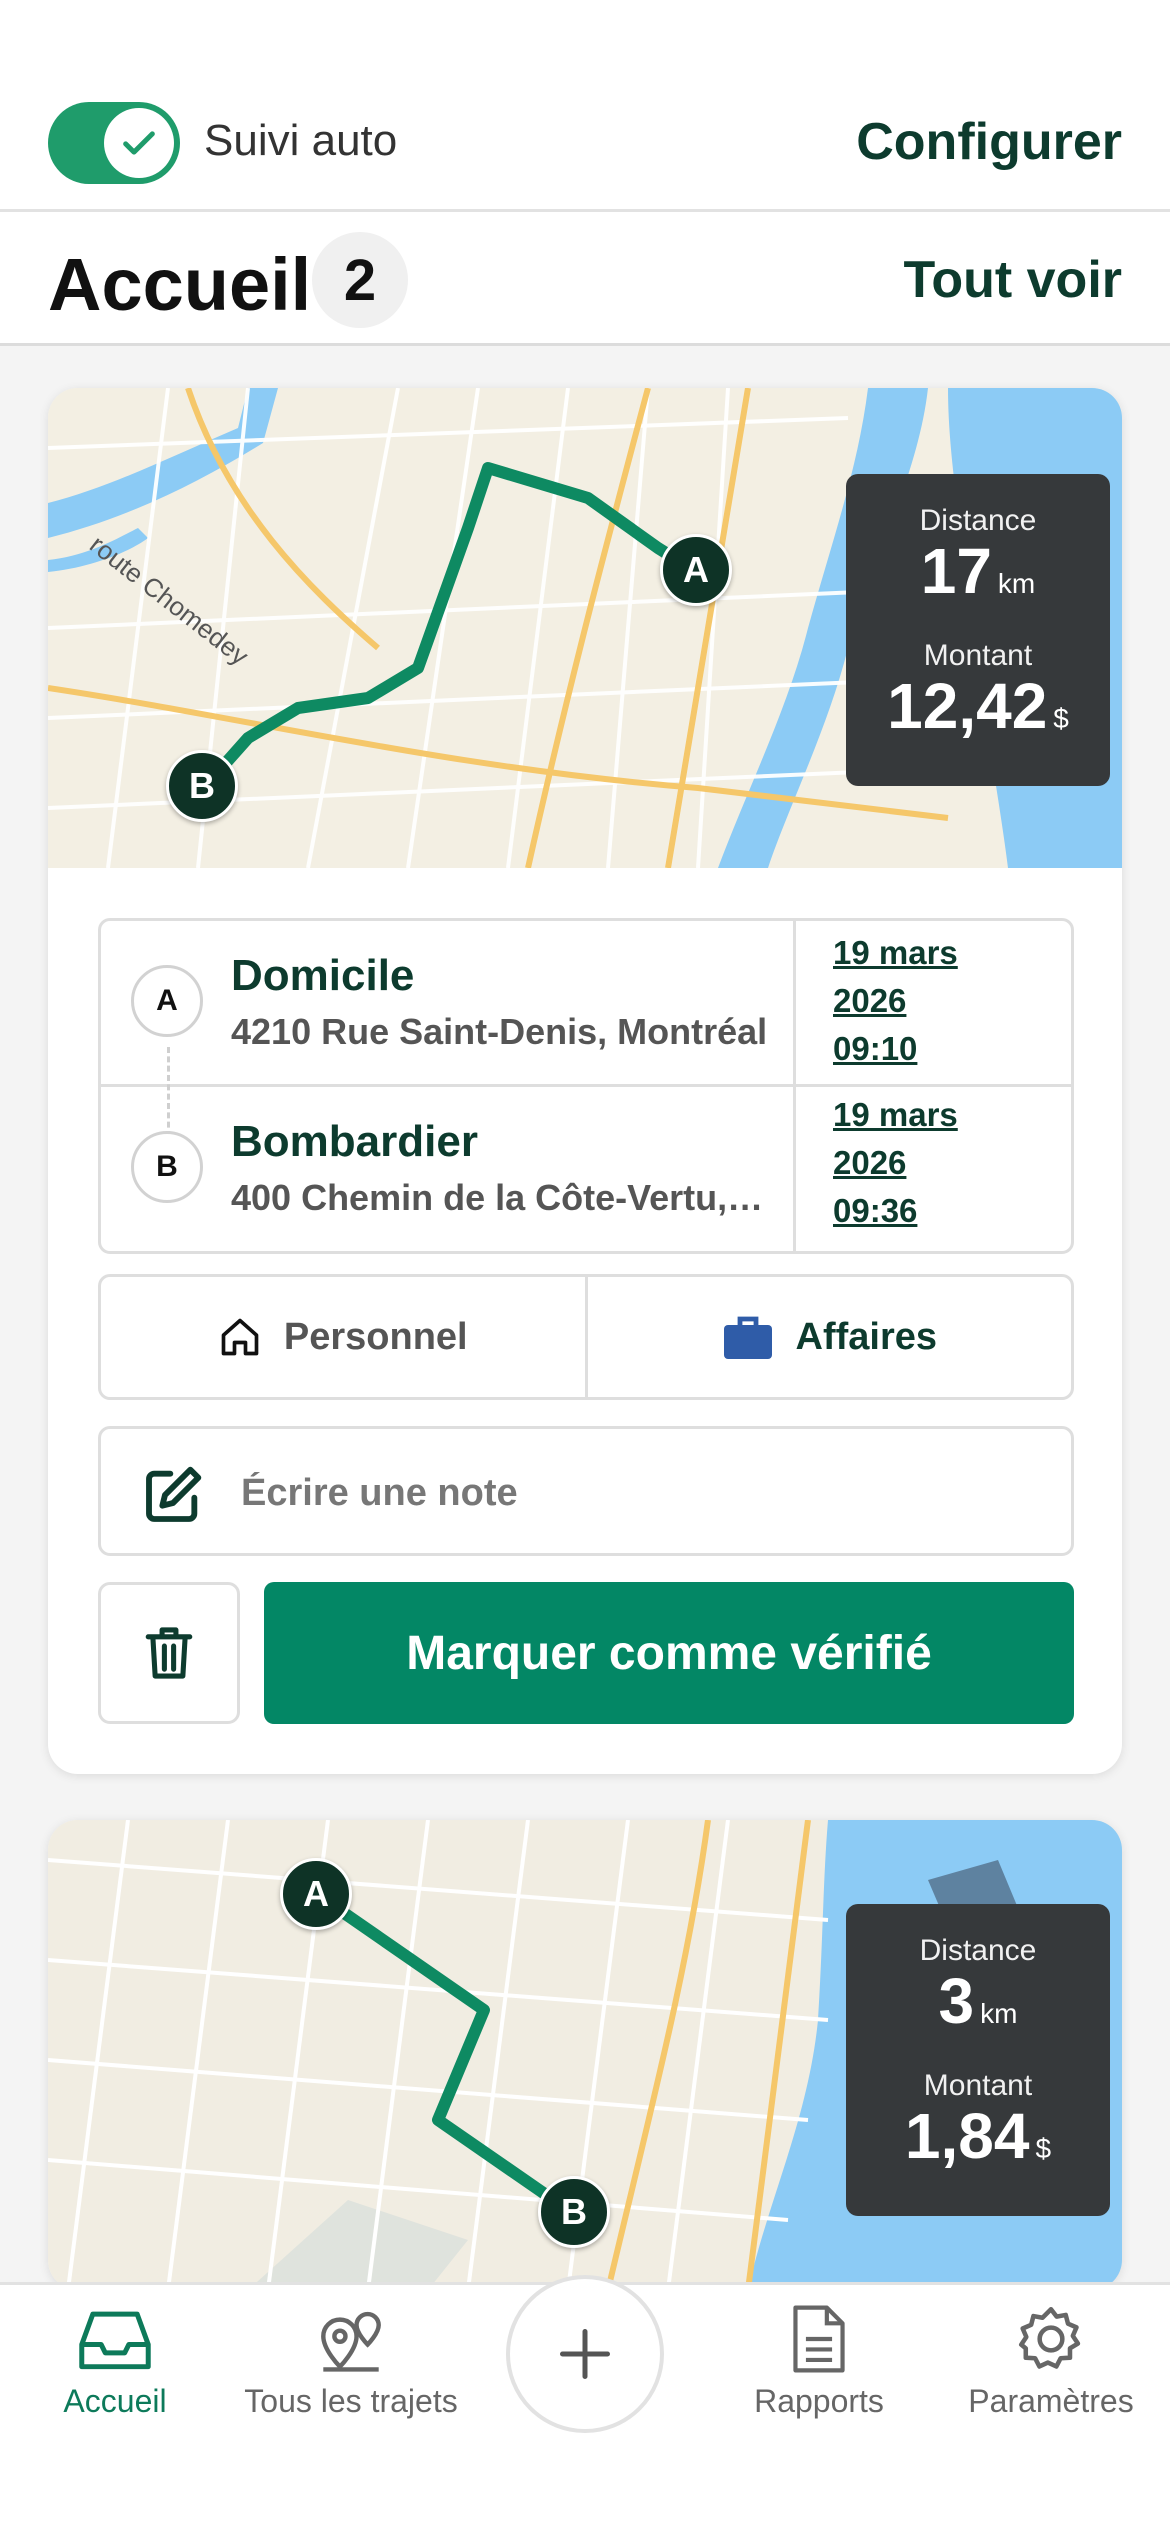  I want to click on nav-home: Accueil, so click(115, 2362).